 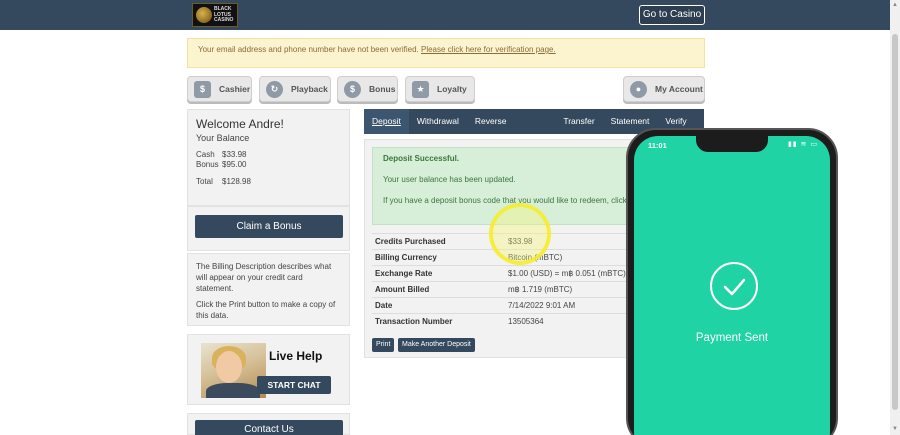 What do you see at coordinates (732, 338) in the screenshot?
I see `payment-sent-text: Payment Sent` at bounding box center [732, 338].